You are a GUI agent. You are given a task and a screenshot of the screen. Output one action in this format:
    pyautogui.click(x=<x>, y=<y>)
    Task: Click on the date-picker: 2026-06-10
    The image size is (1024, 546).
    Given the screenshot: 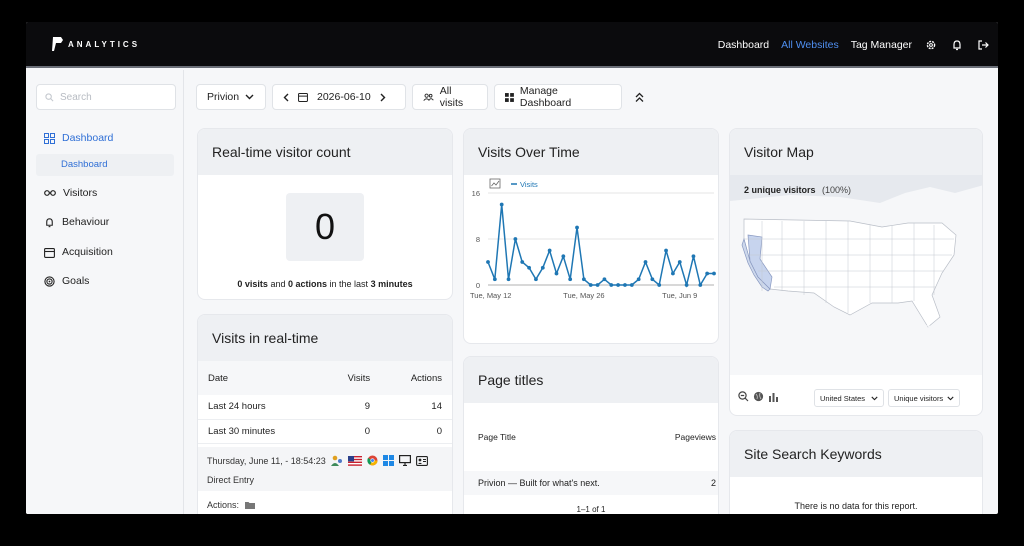 What is the action you would take?
    pyautogui.click(x=339, y=97)
    